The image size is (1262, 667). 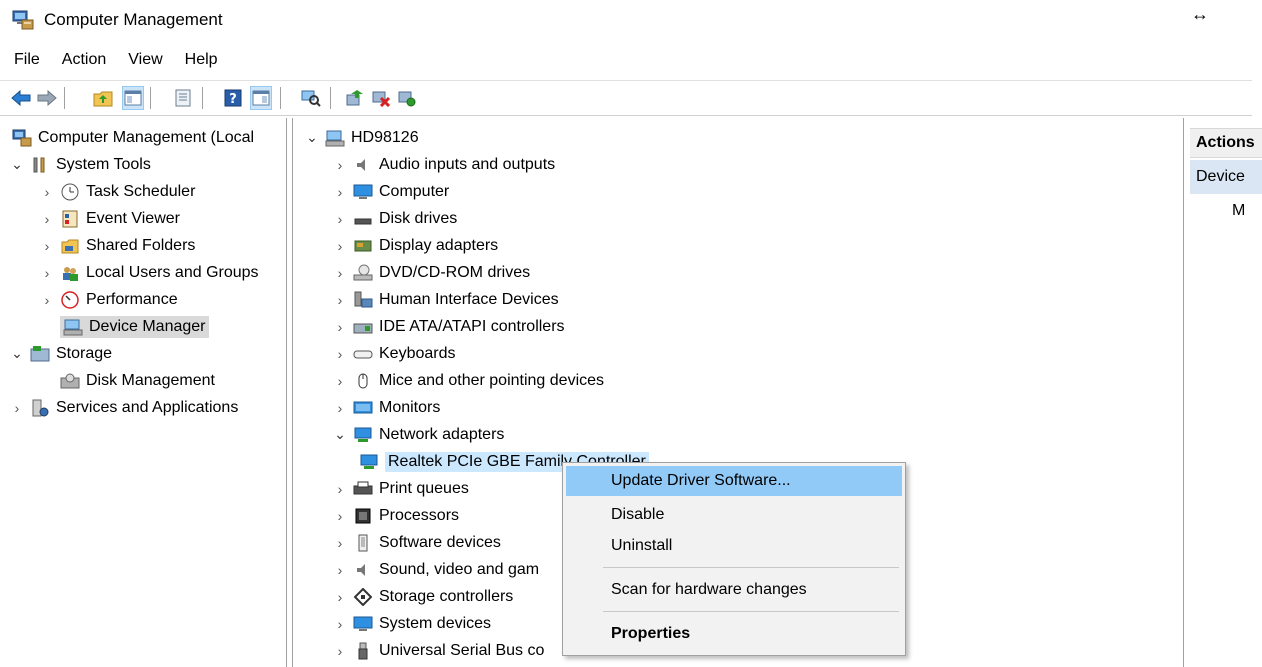 What do you see at coordinates (146, 137) in the screenshot?
I see `tree-item-label: Computer Management (Local` at bounding box center [146, 137].